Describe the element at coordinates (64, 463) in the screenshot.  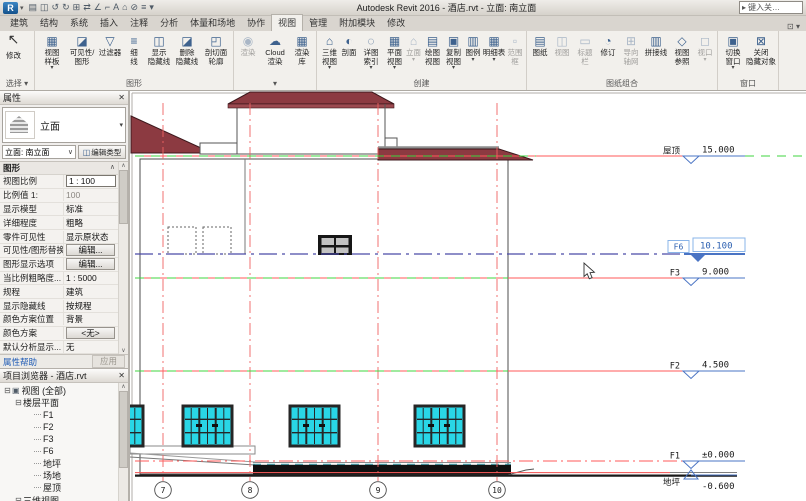
I see `tree-item-地坪: 地坪` at that location.